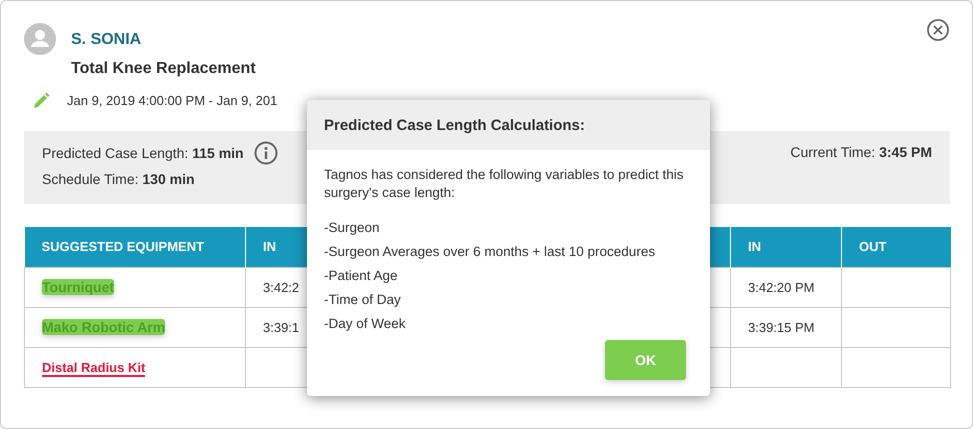  What do you see at coordinates (861, 152) in the screenshot?
I see `current-time: Current Time: 3:45 PM` at bounding box center [861, 152].